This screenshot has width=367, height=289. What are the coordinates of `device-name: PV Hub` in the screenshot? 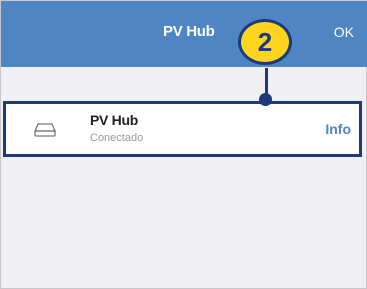 It's located at (114, 120).